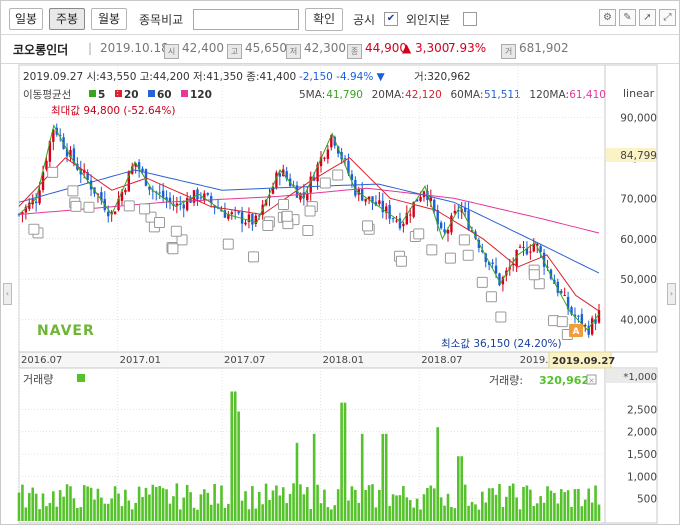 Image resolution: width=680 pixels, height=525 pixels. Describe the element at coordinates (639, 93) in the screenshot. I see `scale-label: linear` at that location.